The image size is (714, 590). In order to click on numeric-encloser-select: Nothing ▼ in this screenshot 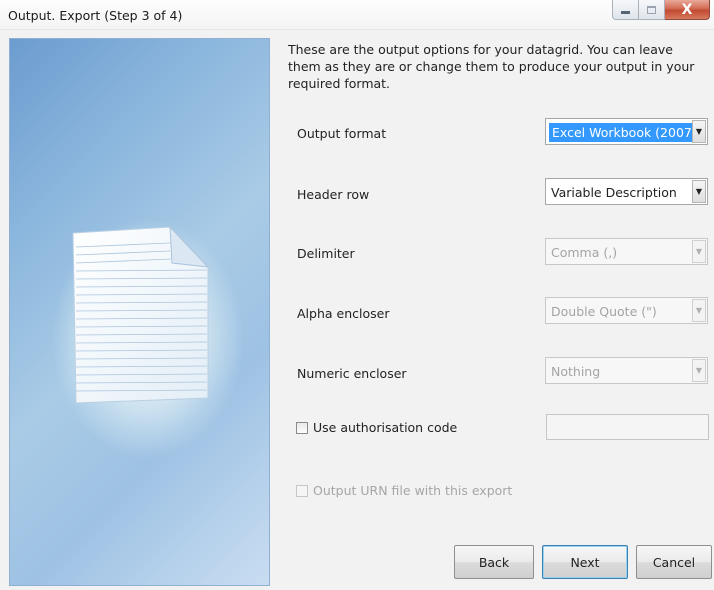, I will do `click(626, 370)`.